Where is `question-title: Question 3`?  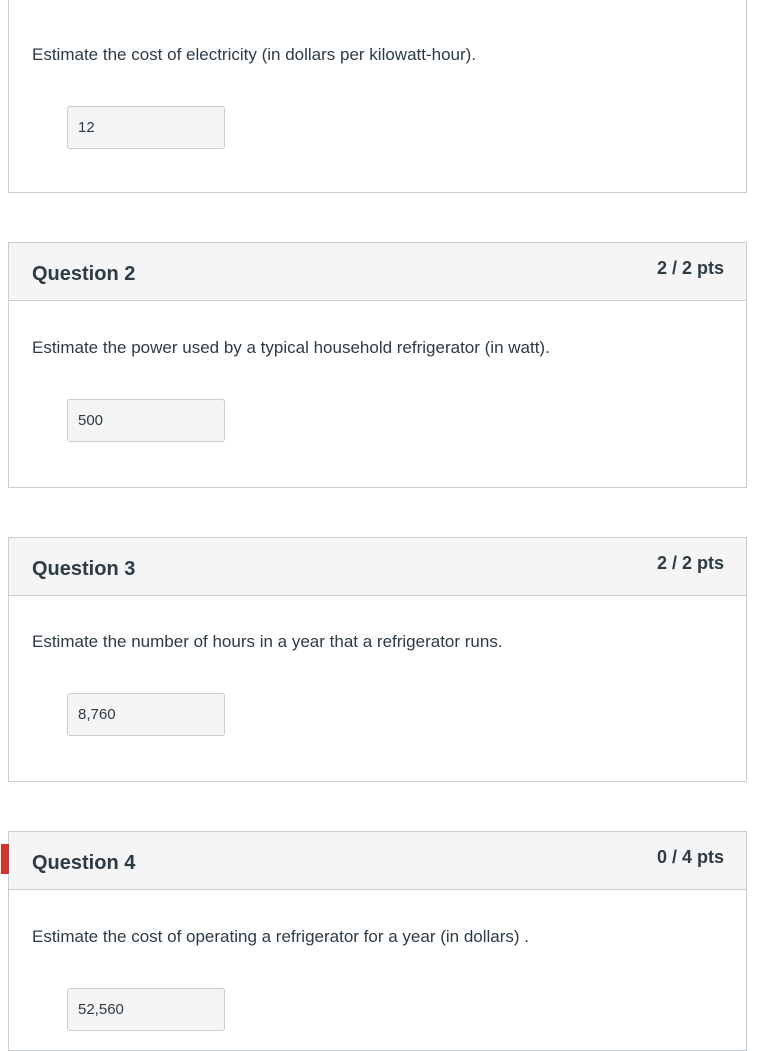 question-title: Question 3 is located at coordinates (84, 569).